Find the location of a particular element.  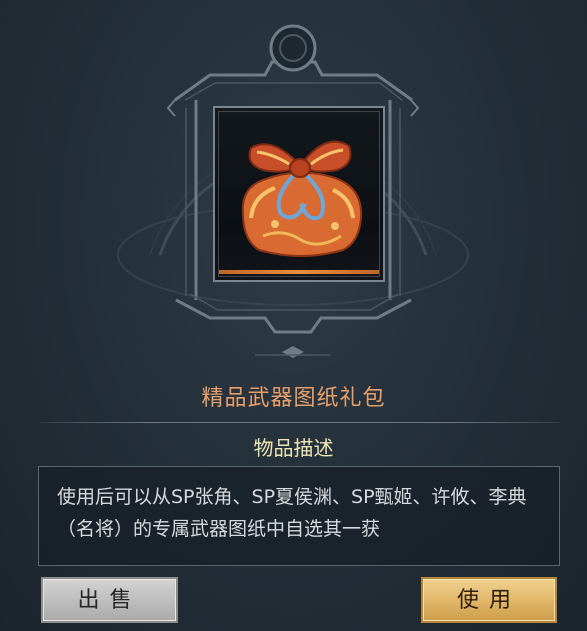

item-icon-slot is located at coordinates (299, 194).